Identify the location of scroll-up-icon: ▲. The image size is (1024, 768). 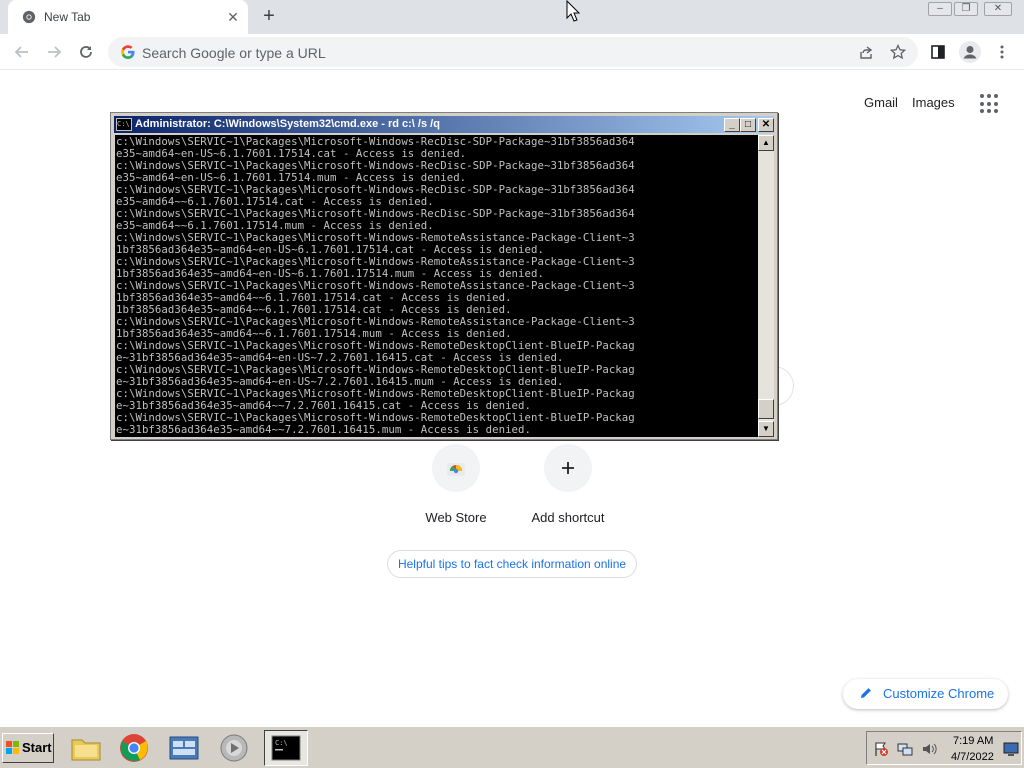
(766, 143).